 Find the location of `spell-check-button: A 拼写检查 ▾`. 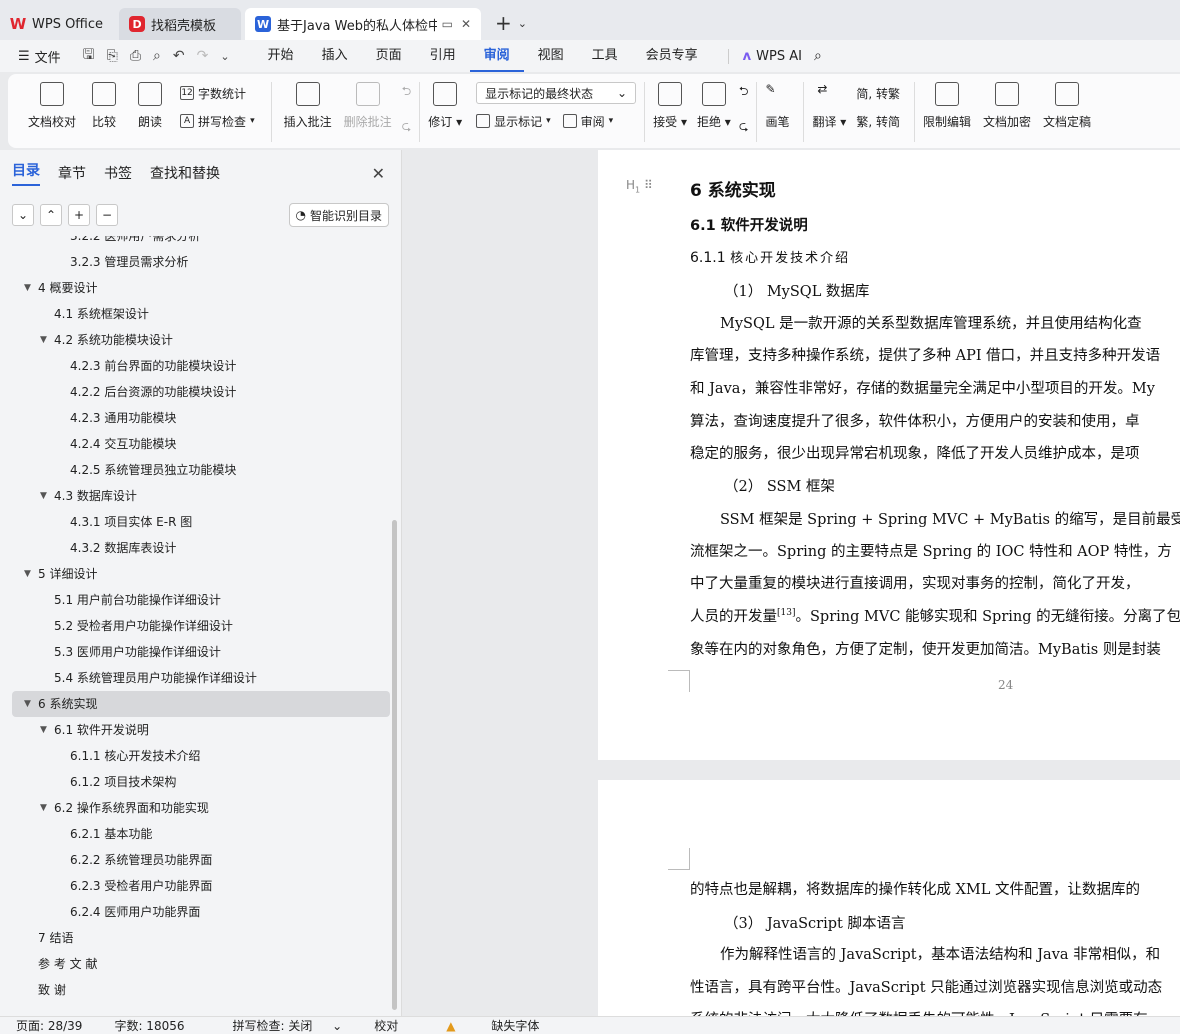

spell-check-button: A 拼写检查 ▾ is located at coordinates (217, 121).